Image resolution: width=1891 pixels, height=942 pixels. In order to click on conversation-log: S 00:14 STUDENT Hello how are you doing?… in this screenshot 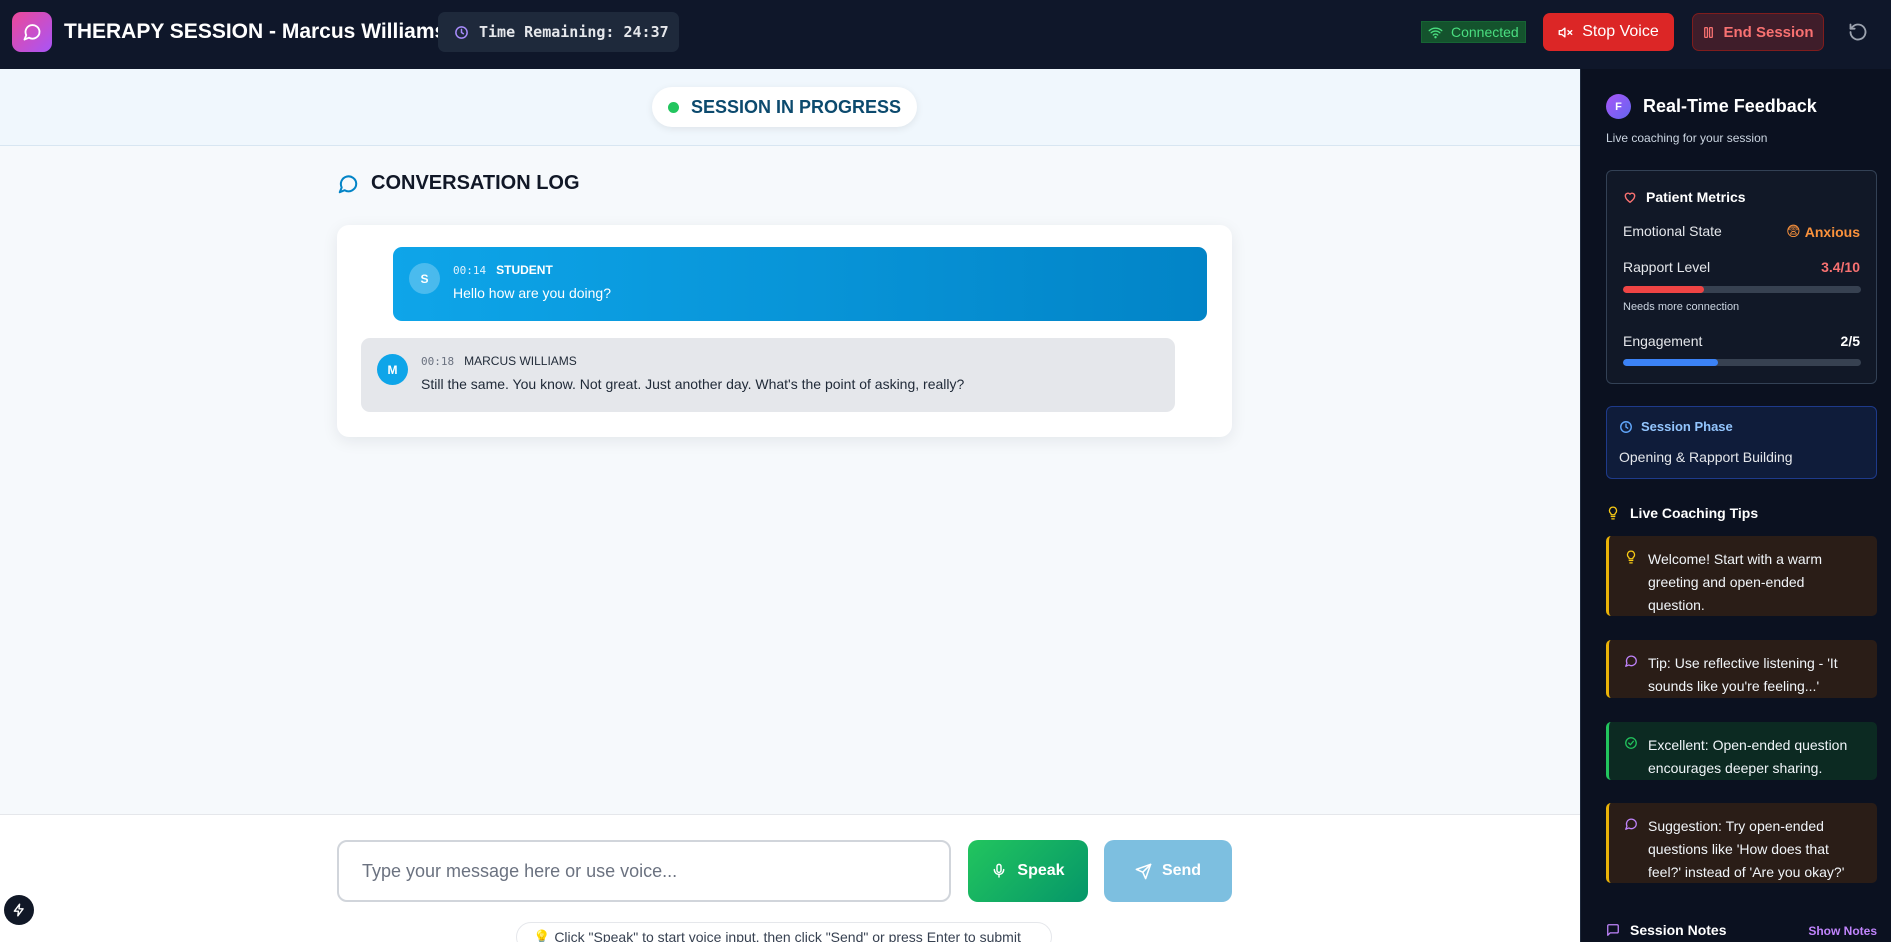, I will do `click(784, 331)`.